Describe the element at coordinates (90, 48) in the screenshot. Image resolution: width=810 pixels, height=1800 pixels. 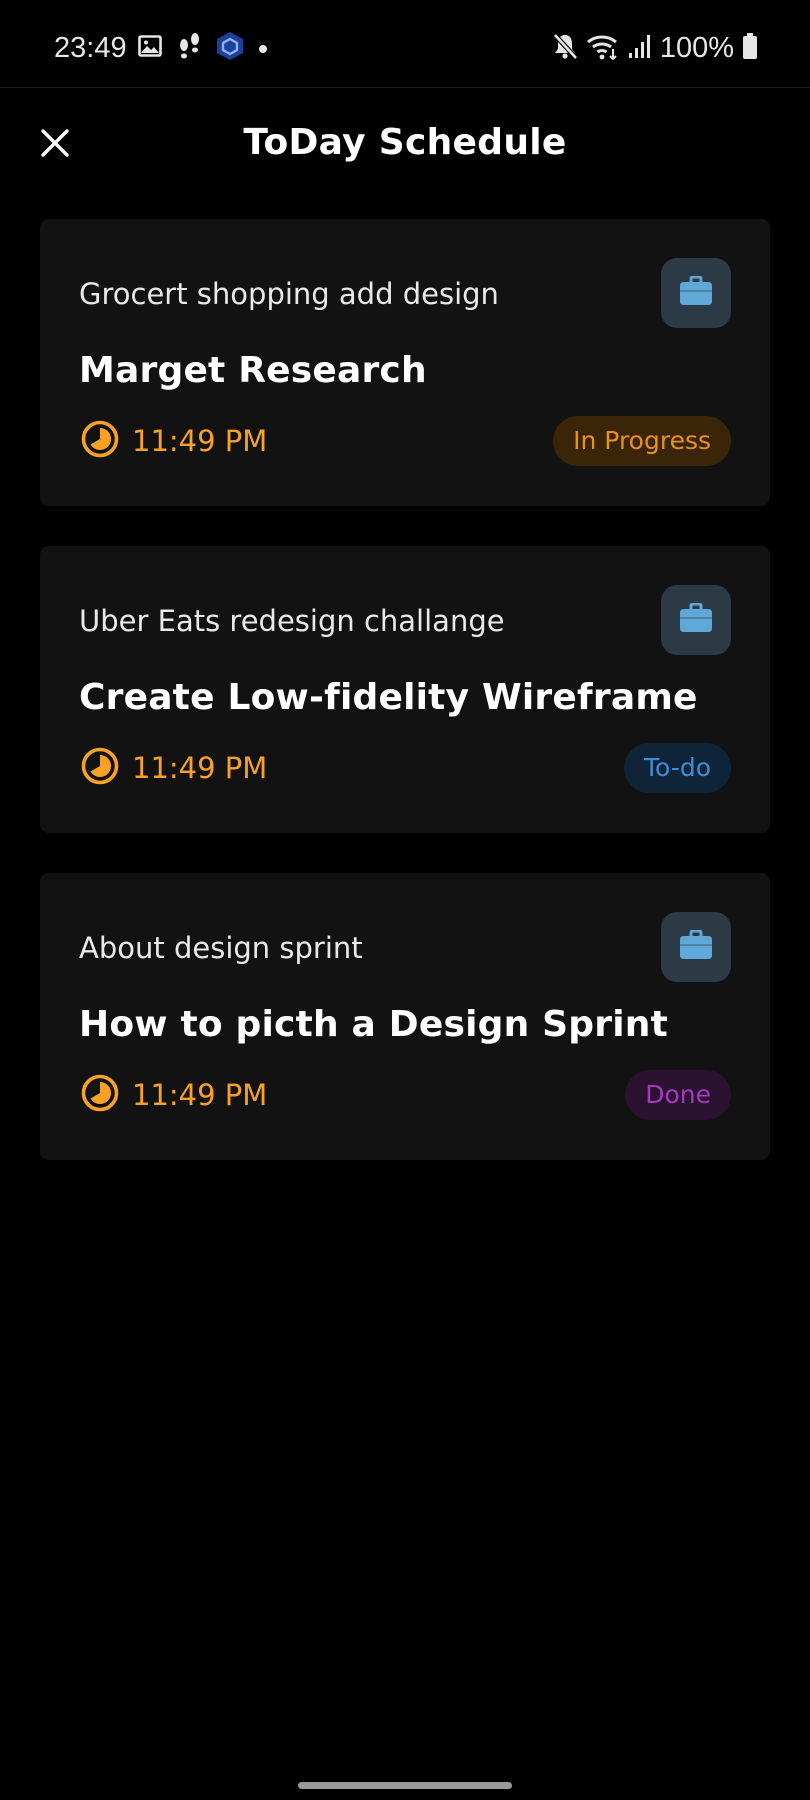
I see `status-time: 23:49` at that location.